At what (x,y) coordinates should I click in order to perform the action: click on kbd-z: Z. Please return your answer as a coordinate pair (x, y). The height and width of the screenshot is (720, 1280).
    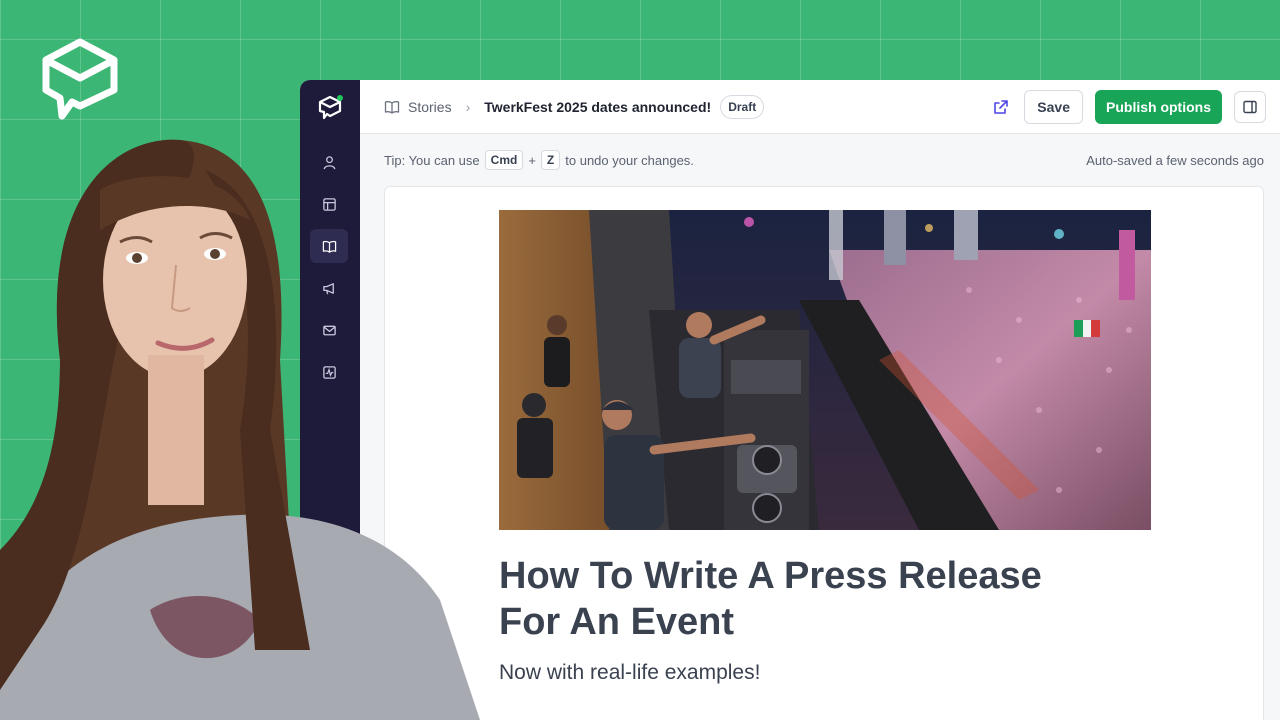
    Looking at the image, I should click on (550, 160).